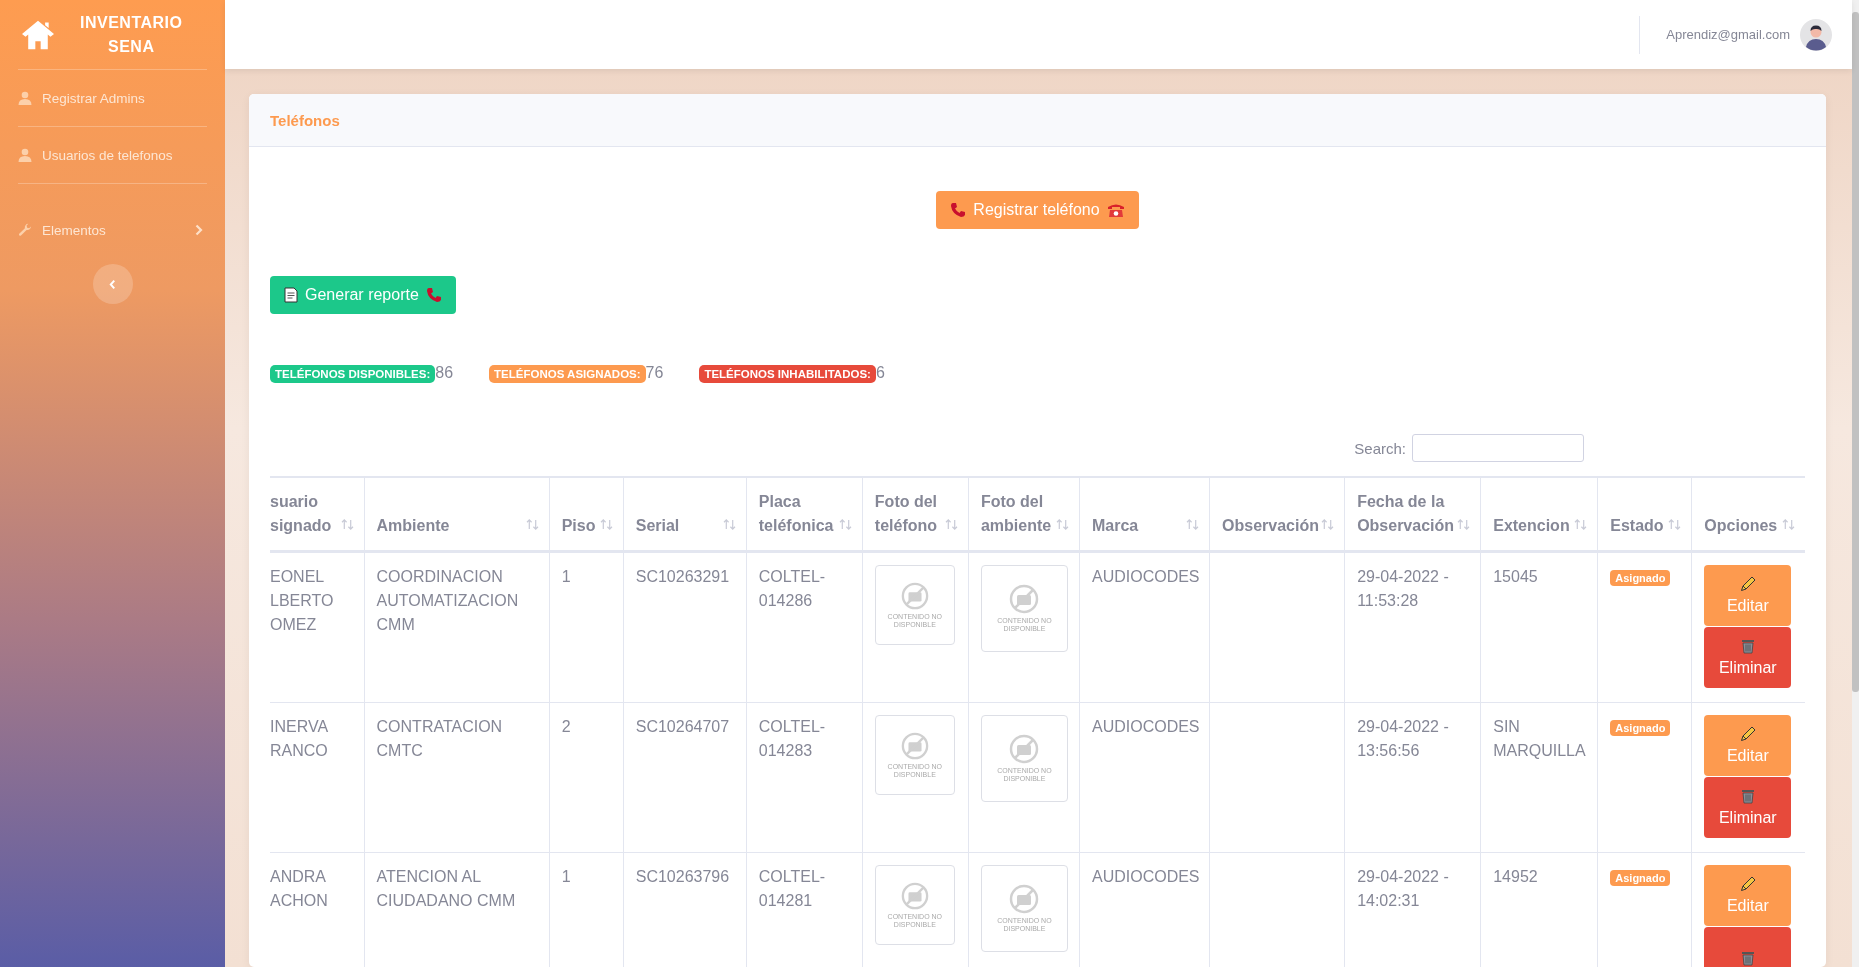 The height and width of the screenshot is (967, 1859). What do you see at coordinates (112, 155) in the screenshot?
I see `sidebar-item: Usuarios de telefonos` at bounding box center [112, 155].